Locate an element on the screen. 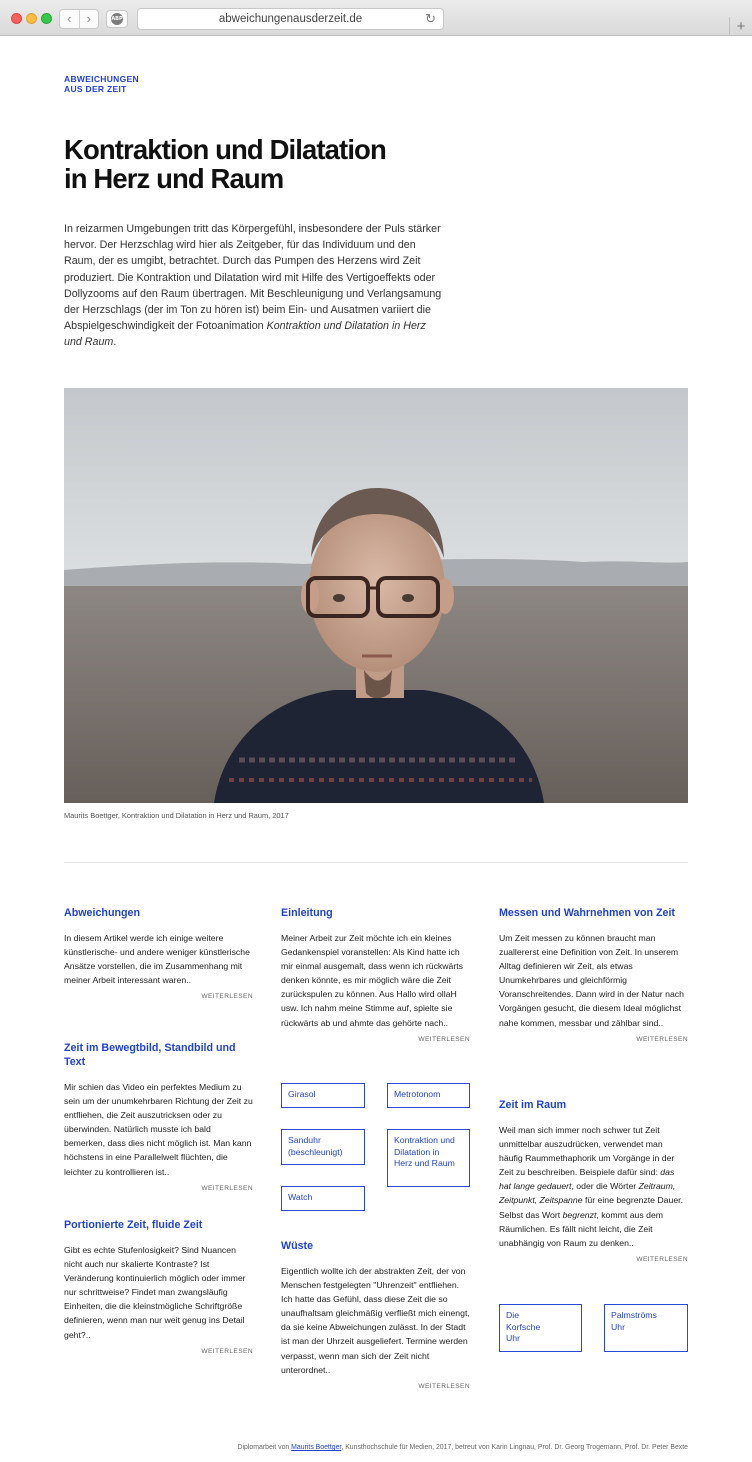  minimize-window-button is located at coordinates (31, 18).